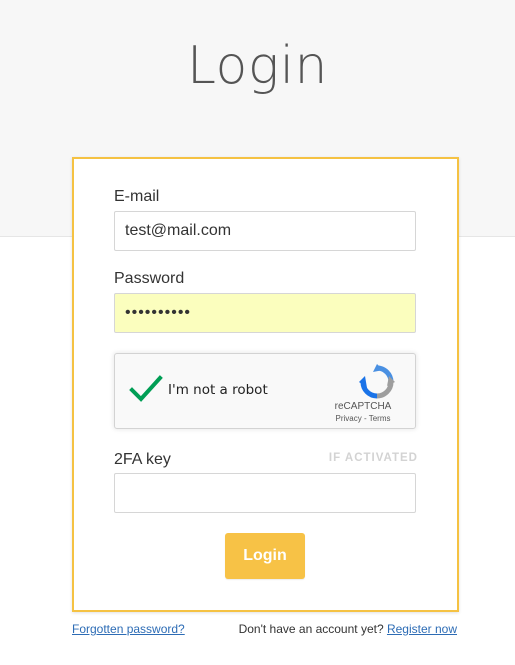 This screenshot has height=665, width=515. I want to click on no-account-text: Don't have an account yet?, so click(312, 629).